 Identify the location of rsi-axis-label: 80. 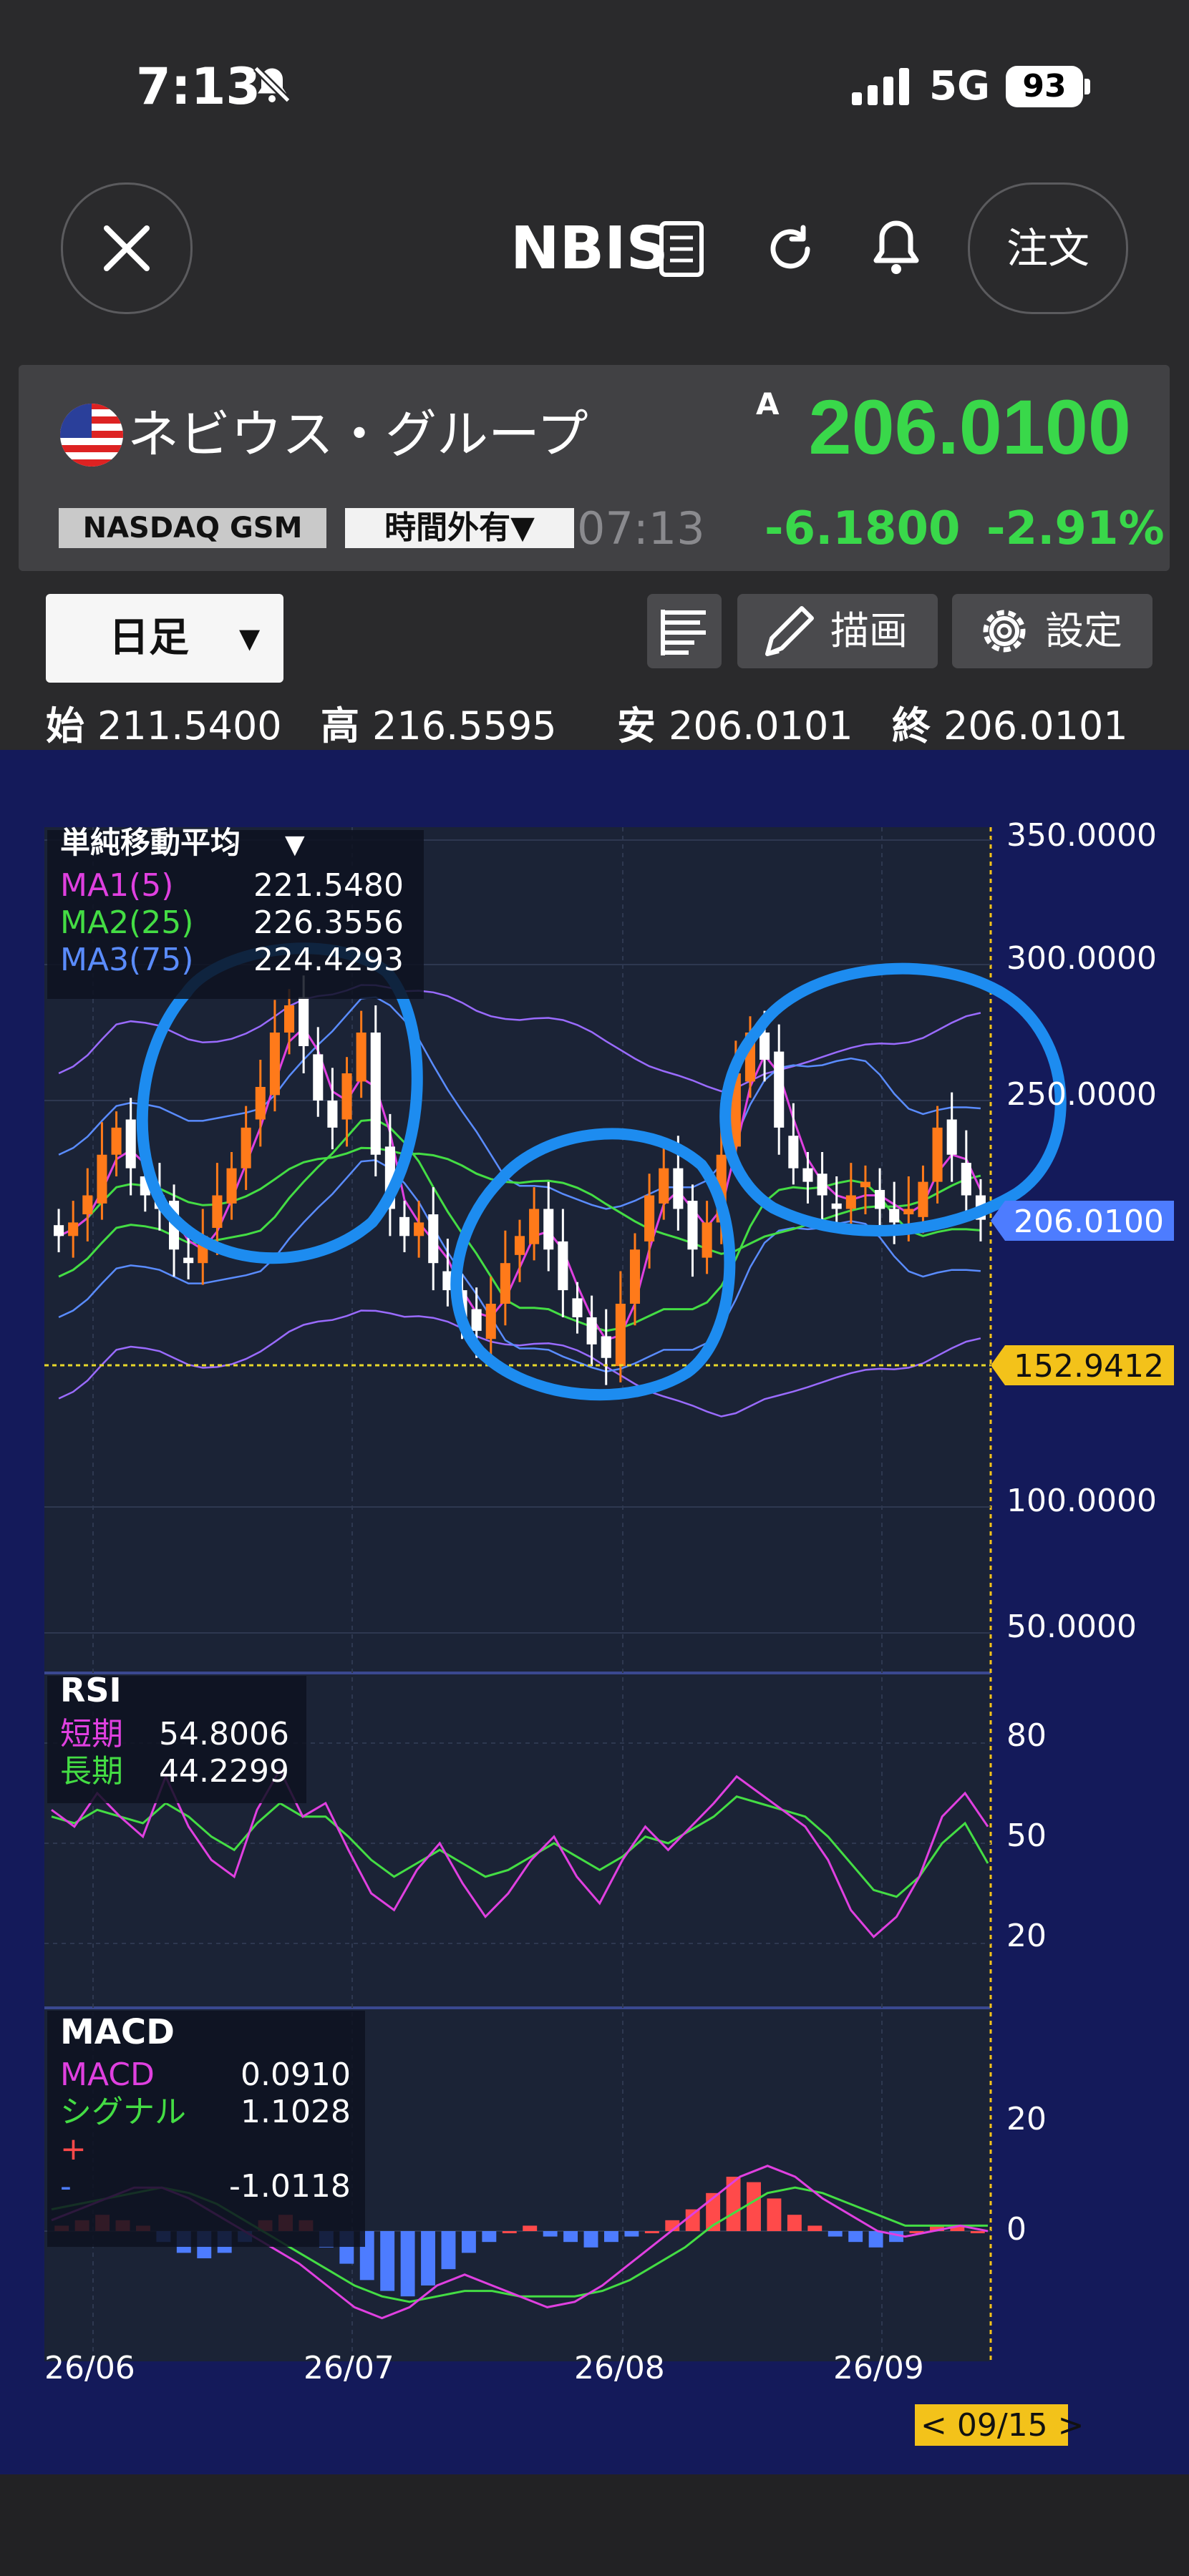
(1026, 1735).